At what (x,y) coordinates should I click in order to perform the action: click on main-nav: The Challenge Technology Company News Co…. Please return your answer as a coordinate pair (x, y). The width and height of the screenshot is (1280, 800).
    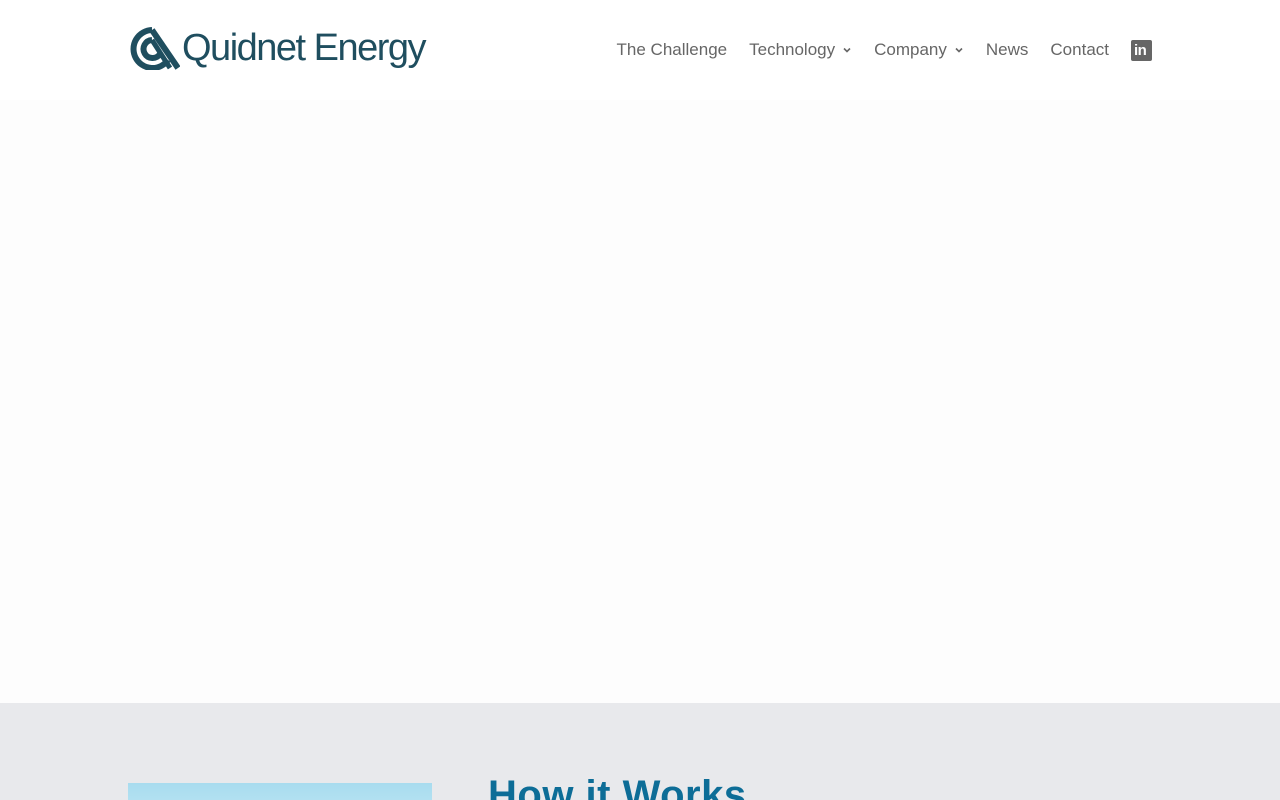
    Looking at the image, I should click on (884, 50).